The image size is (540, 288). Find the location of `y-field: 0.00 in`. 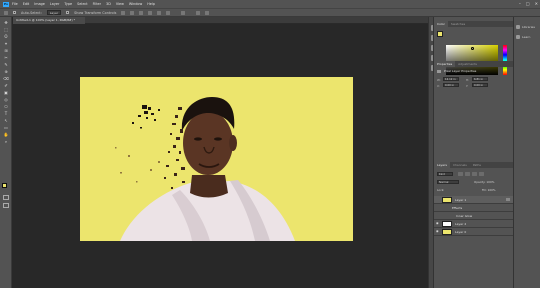

y-field: 0.00 in is located at coordinates (480, 85).